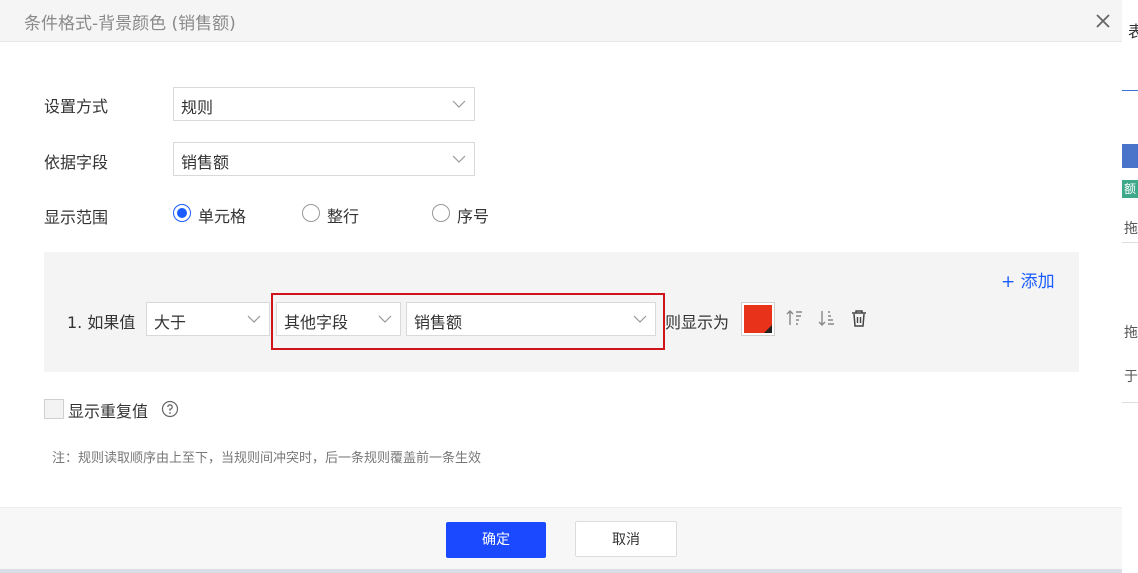 This screenshot has width=1138, height=573. I want to click on radio-row-label: 整行, so click(343, 216).